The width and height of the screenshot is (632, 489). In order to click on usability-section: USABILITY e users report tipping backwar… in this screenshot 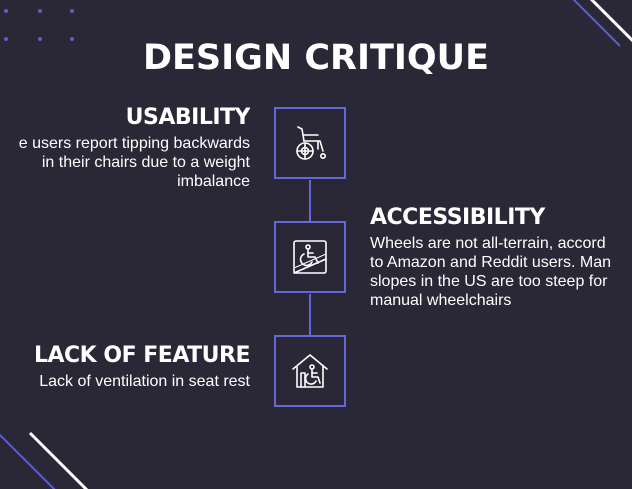, I will do `click(125, 147)`.